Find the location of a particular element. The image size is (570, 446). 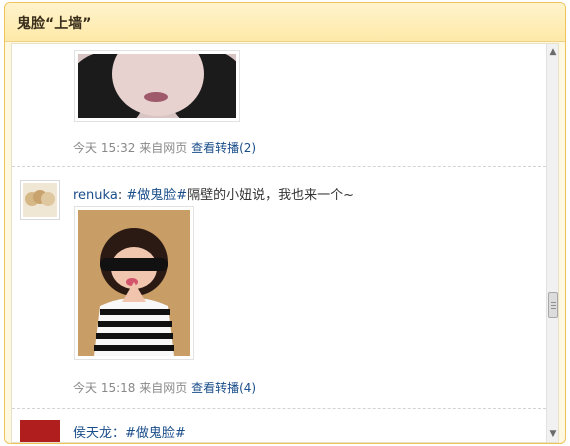

post-meta: 今天 15:32 来自网页 查看转播(2) is located at coordinates (164, 147).